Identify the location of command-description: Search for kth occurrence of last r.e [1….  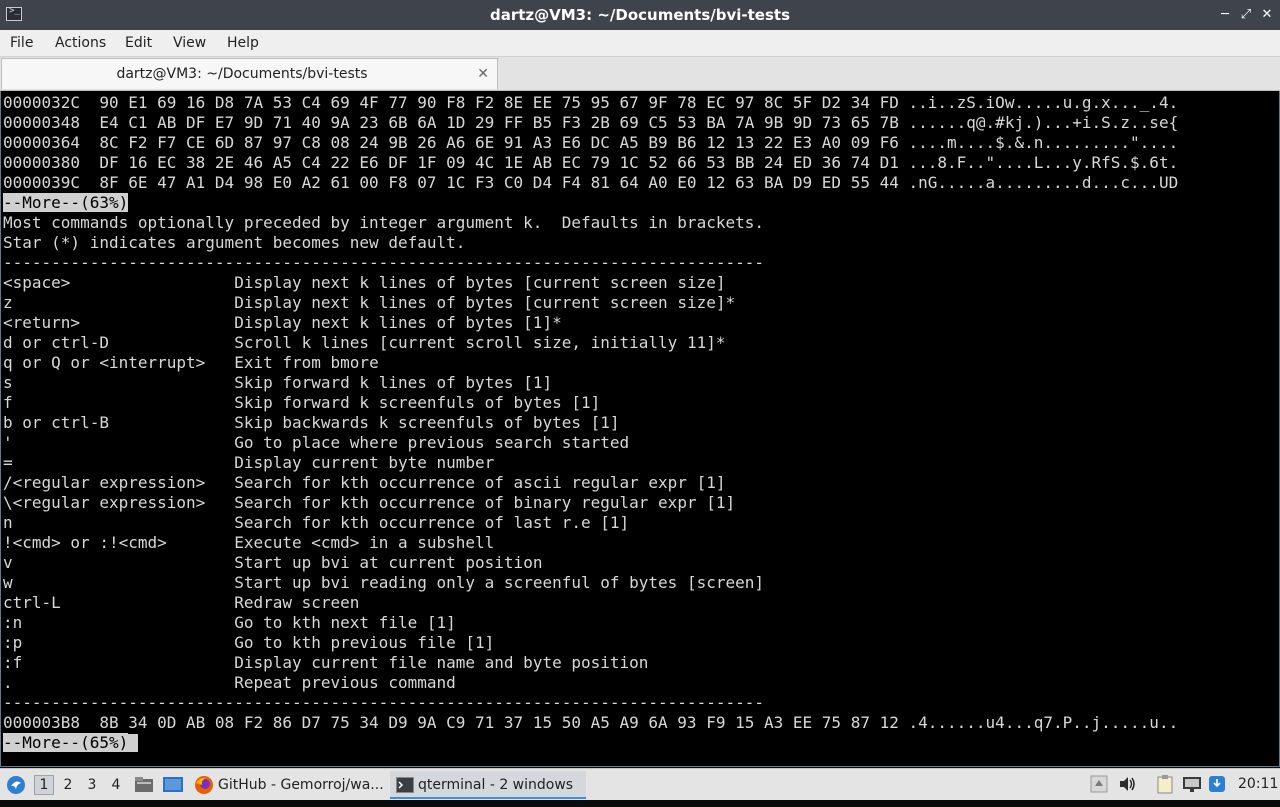
(432, 522).